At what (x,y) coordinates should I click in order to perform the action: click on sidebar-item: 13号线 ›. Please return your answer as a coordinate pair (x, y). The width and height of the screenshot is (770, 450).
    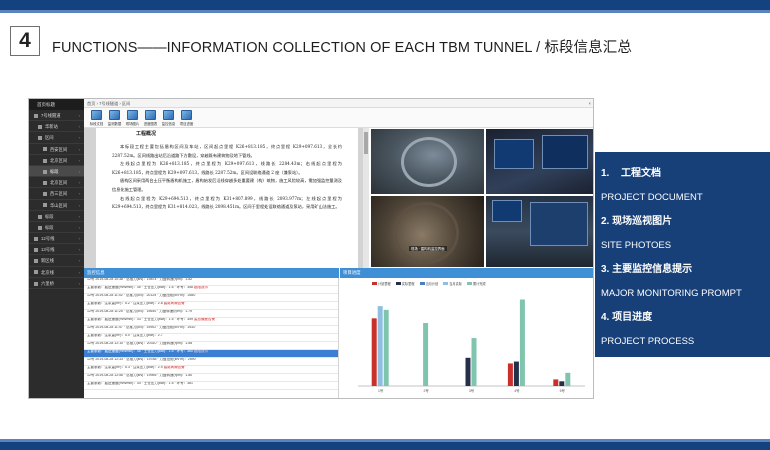
    Looking at the image, I should click on (56, 250).